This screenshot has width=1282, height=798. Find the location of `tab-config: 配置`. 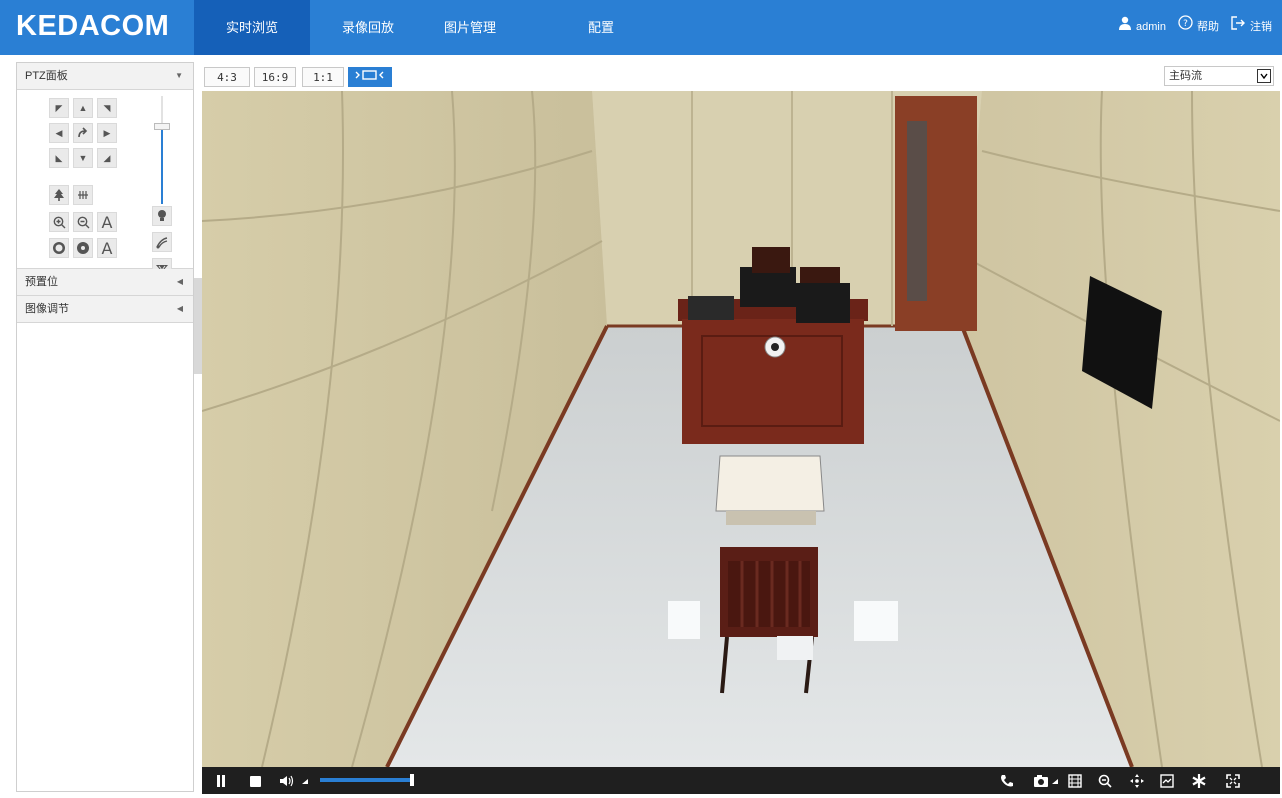

tab-config: 配置 is located at coordinates (601, 27).